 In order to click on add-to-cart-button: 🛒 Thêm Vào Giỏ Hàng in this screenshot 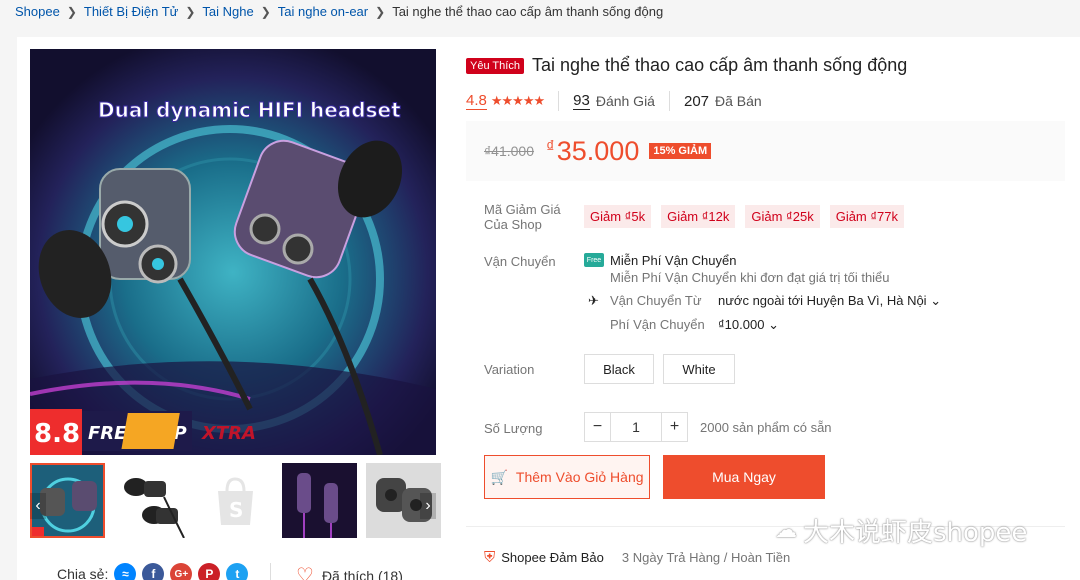, I will do `click(567, 477)`.